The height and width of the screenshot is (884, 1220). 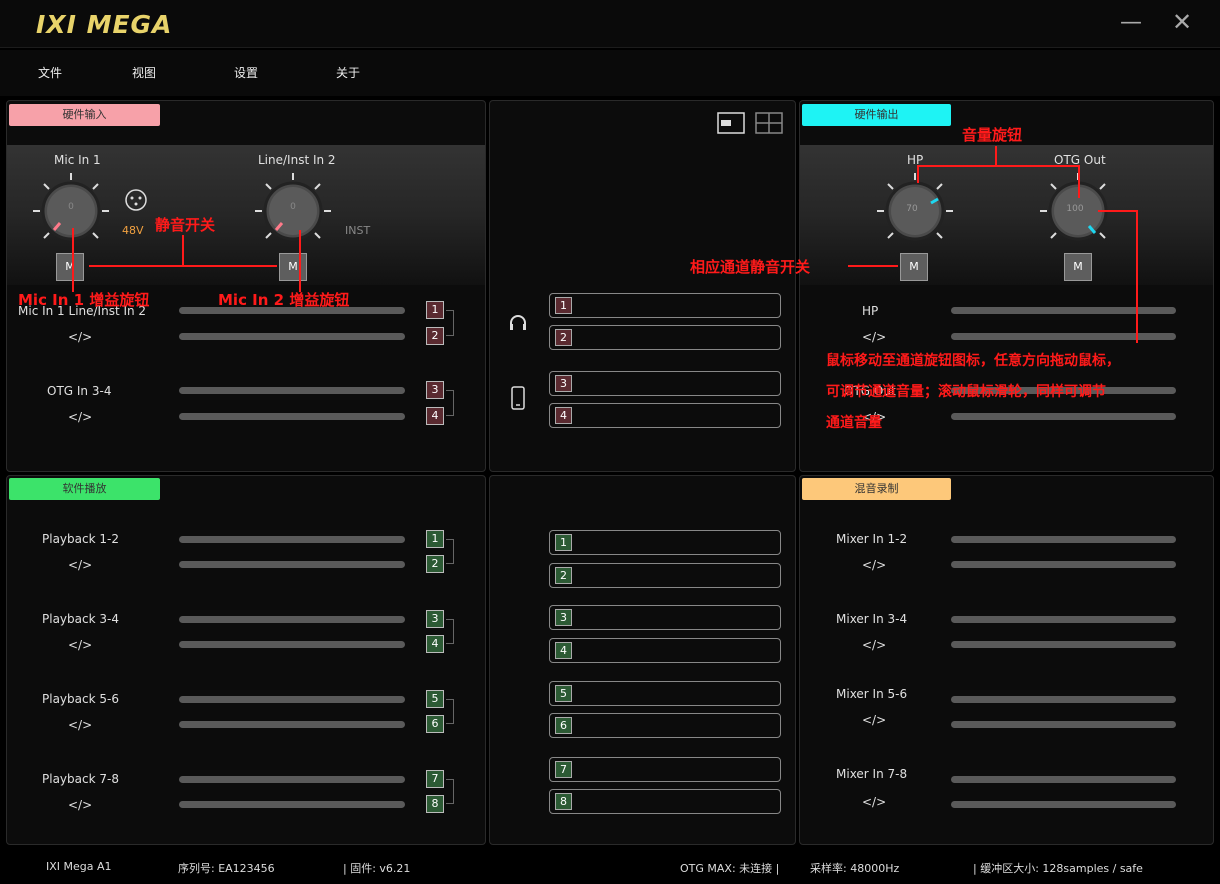 I want to click on annotation-volume-knob: 音量旋钮, so click(x=992, y=135).